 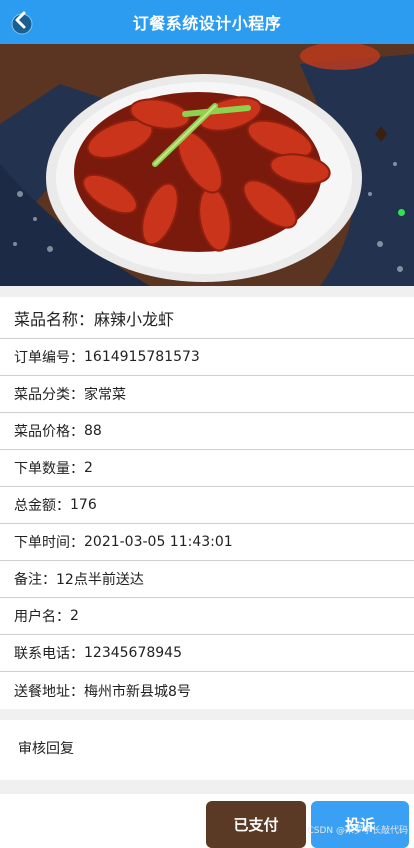 I want to click on remark-row: 备注： 12点半前送达, so click(x=207, y=579).